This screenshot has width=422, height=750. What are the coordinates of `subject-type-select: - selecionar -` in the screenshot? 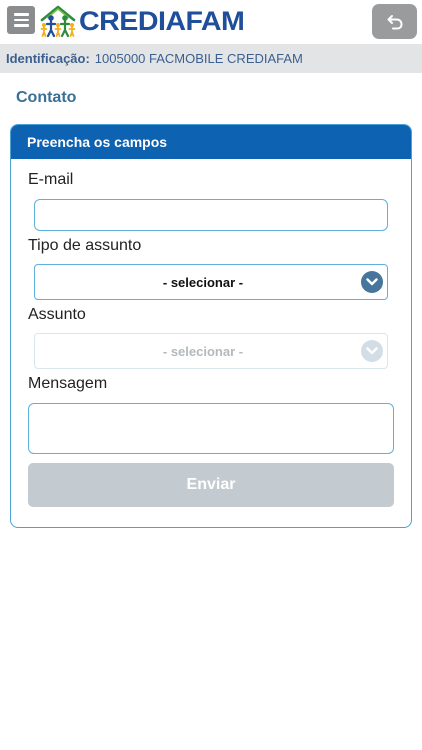 It's located at (211, 282).